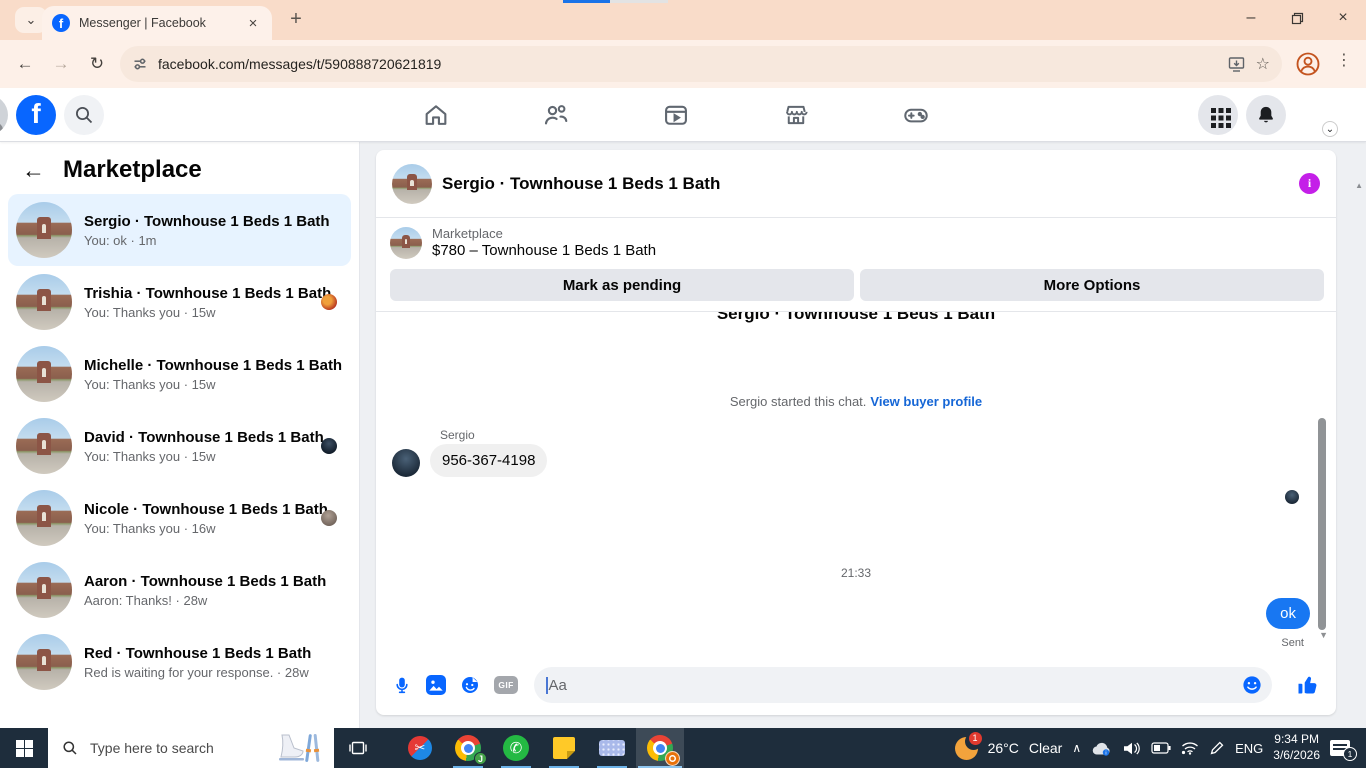 The width and height of the screenshot is (1366, 768). I want to click on gif-icon: GIF, so click(506, 685).